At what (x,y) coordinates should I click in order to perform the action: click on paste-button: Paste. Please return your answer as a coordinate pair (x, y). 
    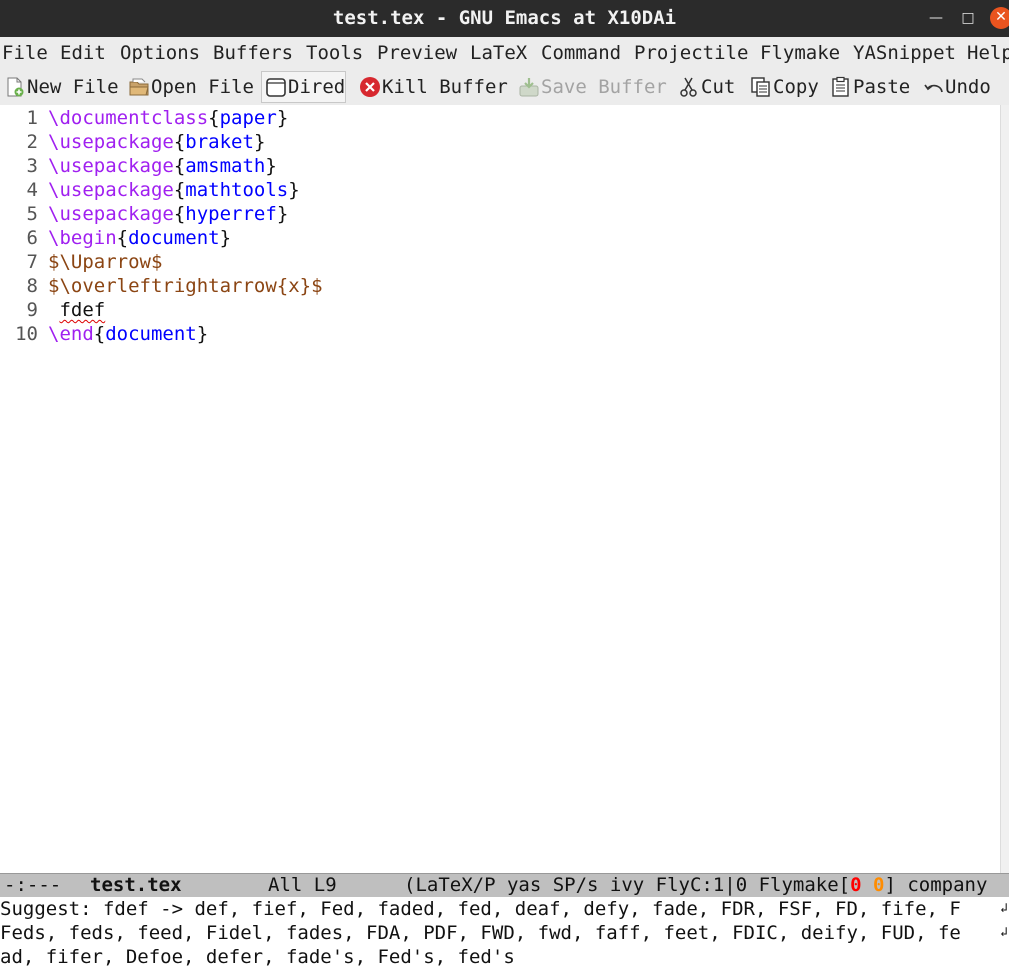
    Looking at the image, I should click on (870, 87).